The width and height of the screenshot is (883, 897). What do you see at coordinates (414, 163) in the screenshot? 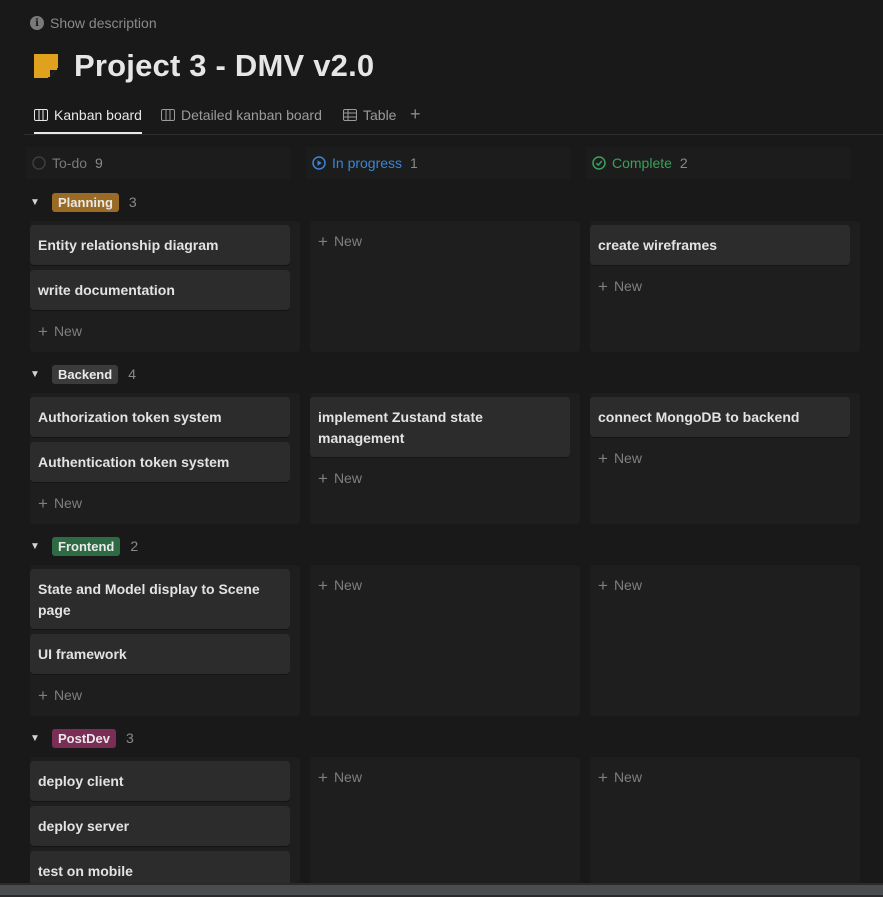
I see `column-count: 1` at bounding box center [414, 163].